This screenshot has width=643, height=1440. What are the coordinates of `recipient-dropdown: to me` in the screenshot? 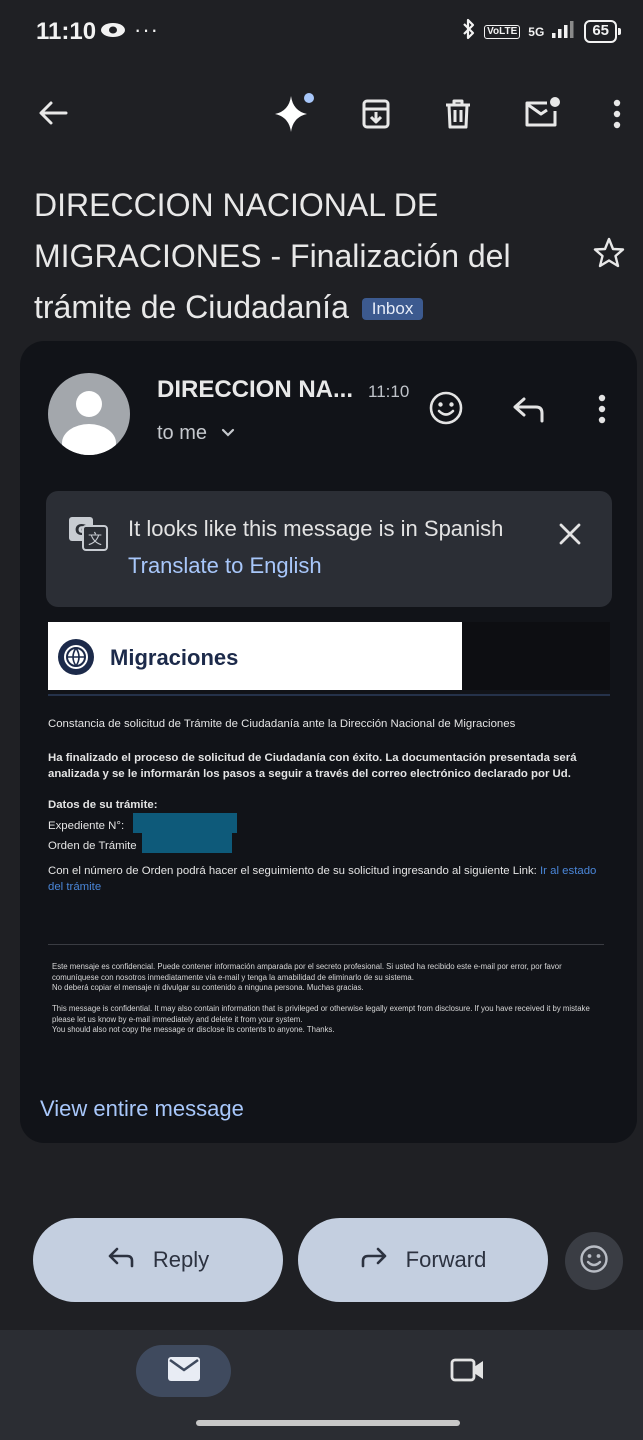 It's located at (196, 432).